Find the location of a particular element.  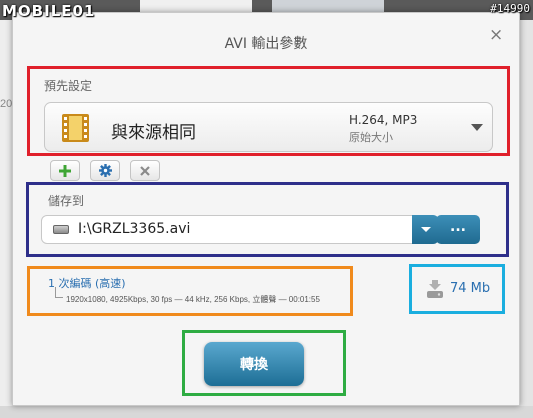

close-icon is located at coordinates (145, 170).